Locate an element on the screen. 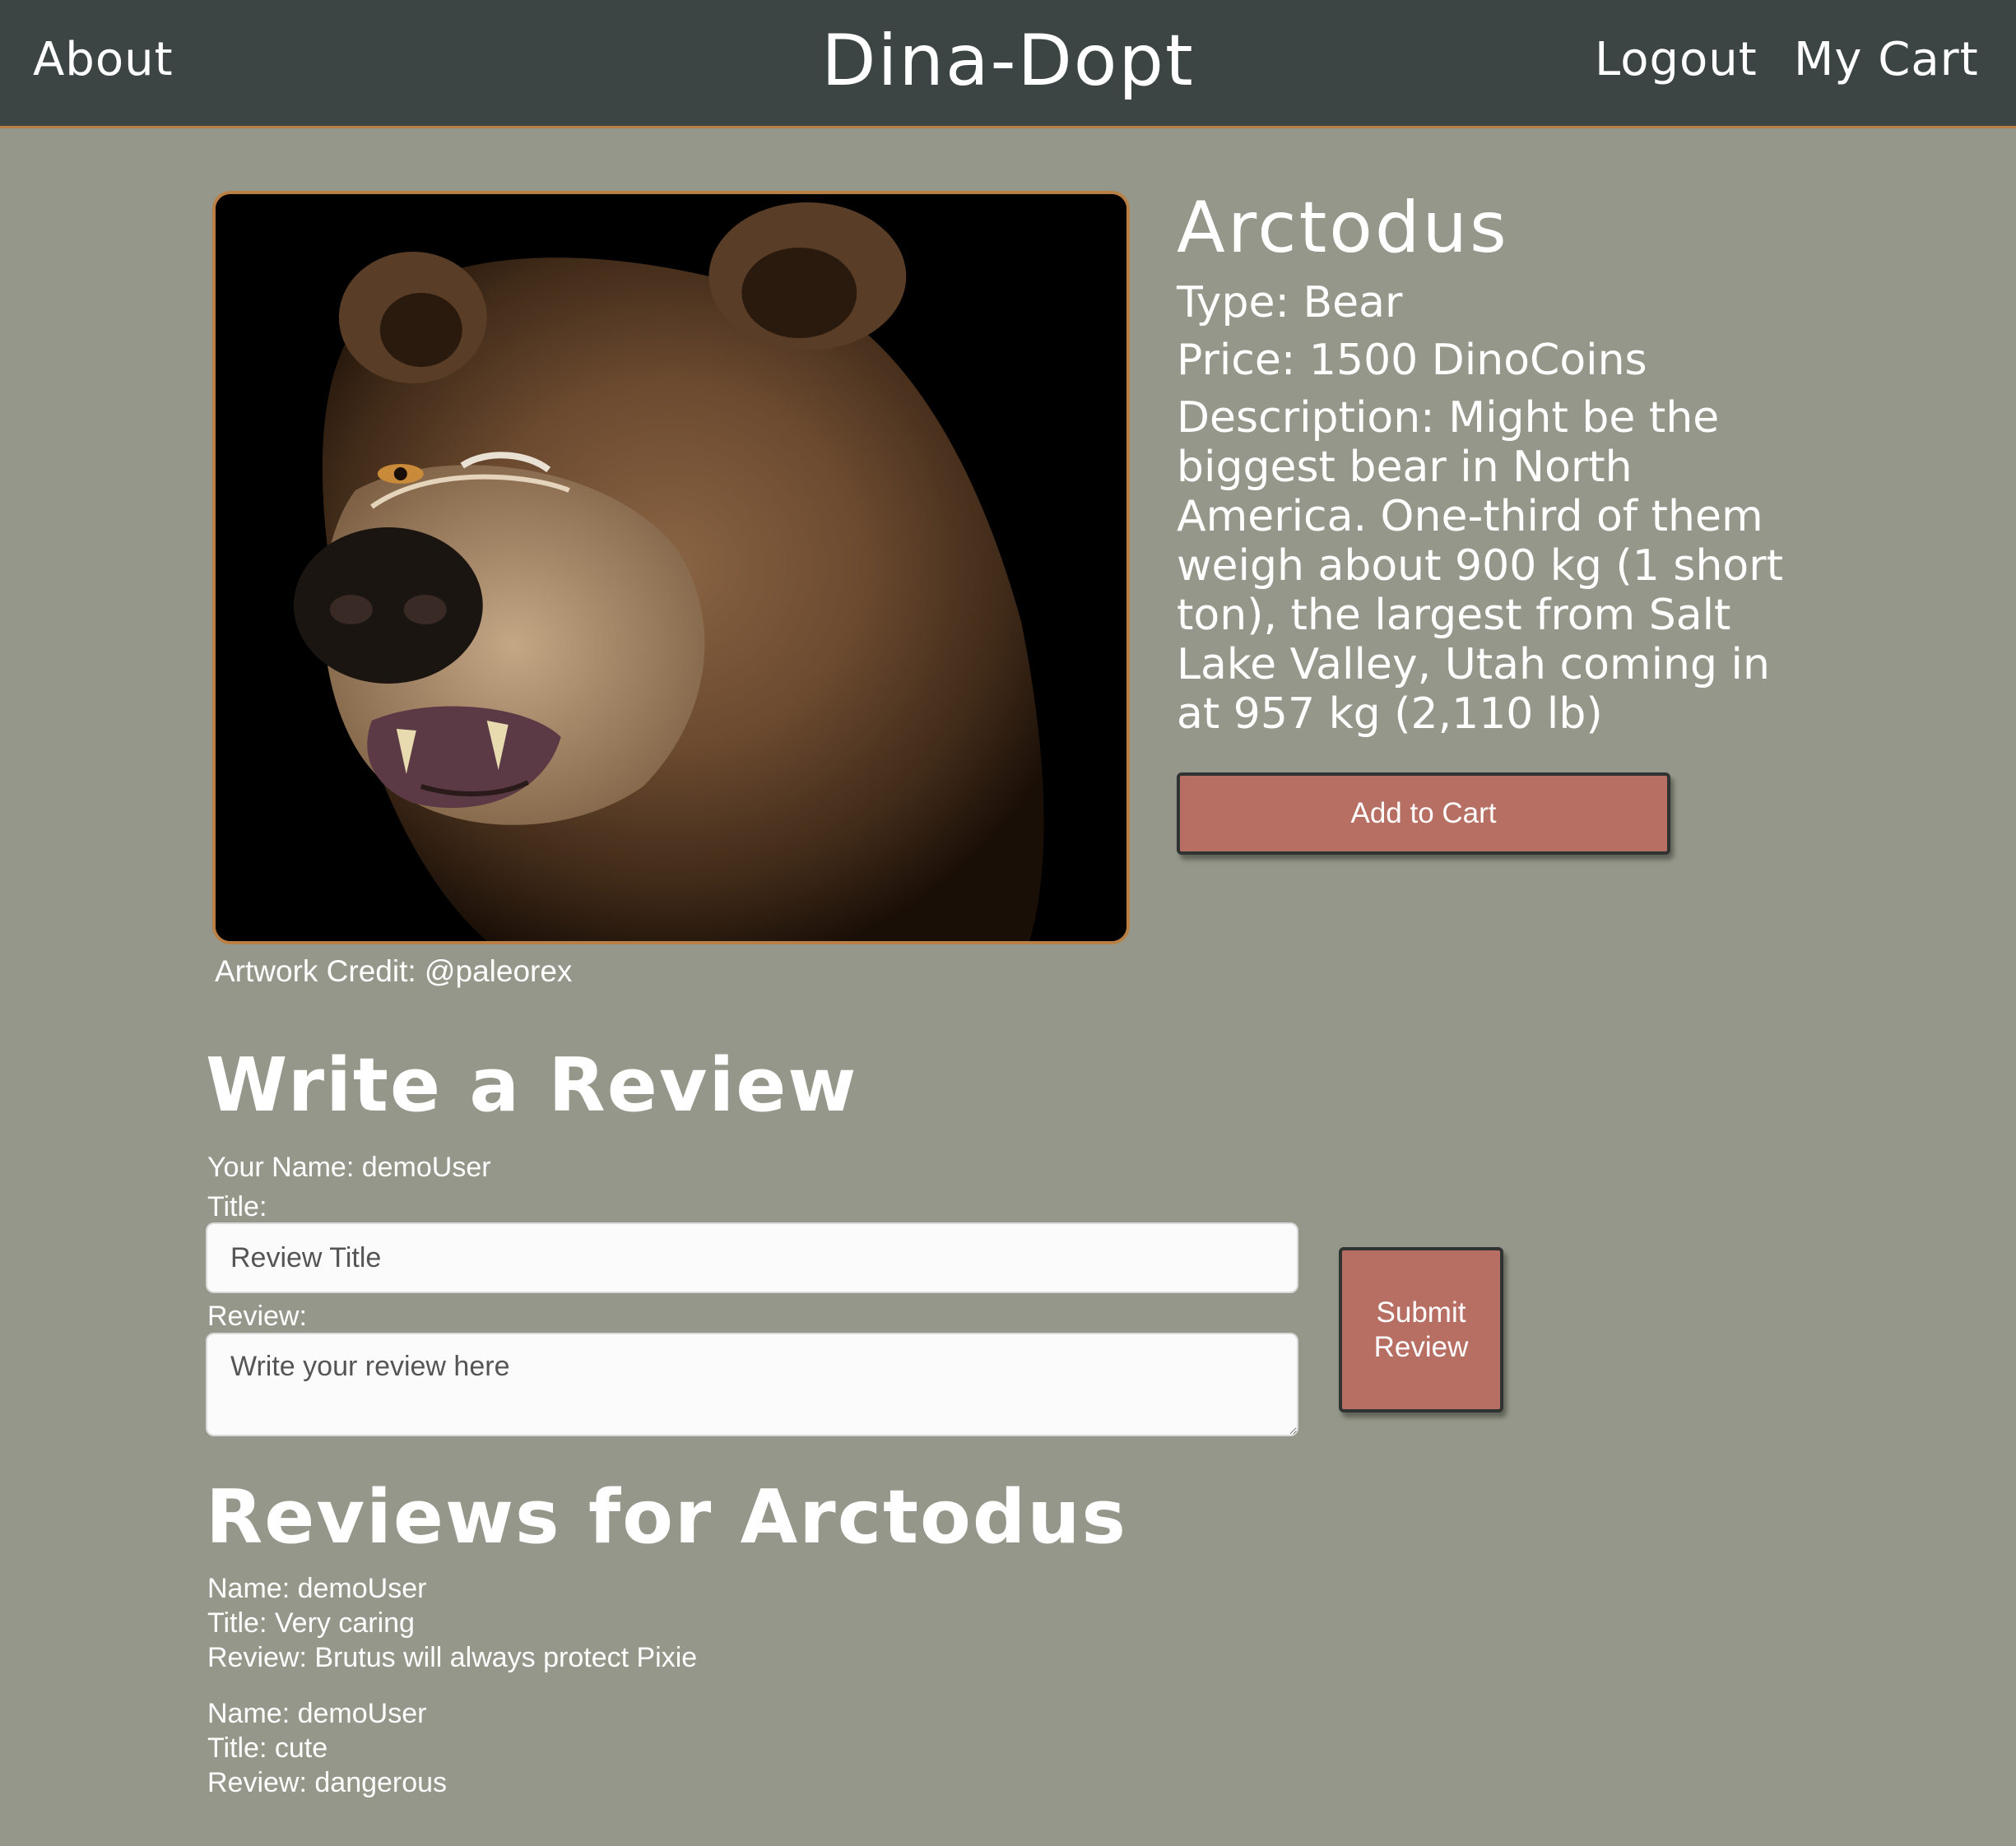  review-title: Title: cute is located at coordinates (267, 1748).